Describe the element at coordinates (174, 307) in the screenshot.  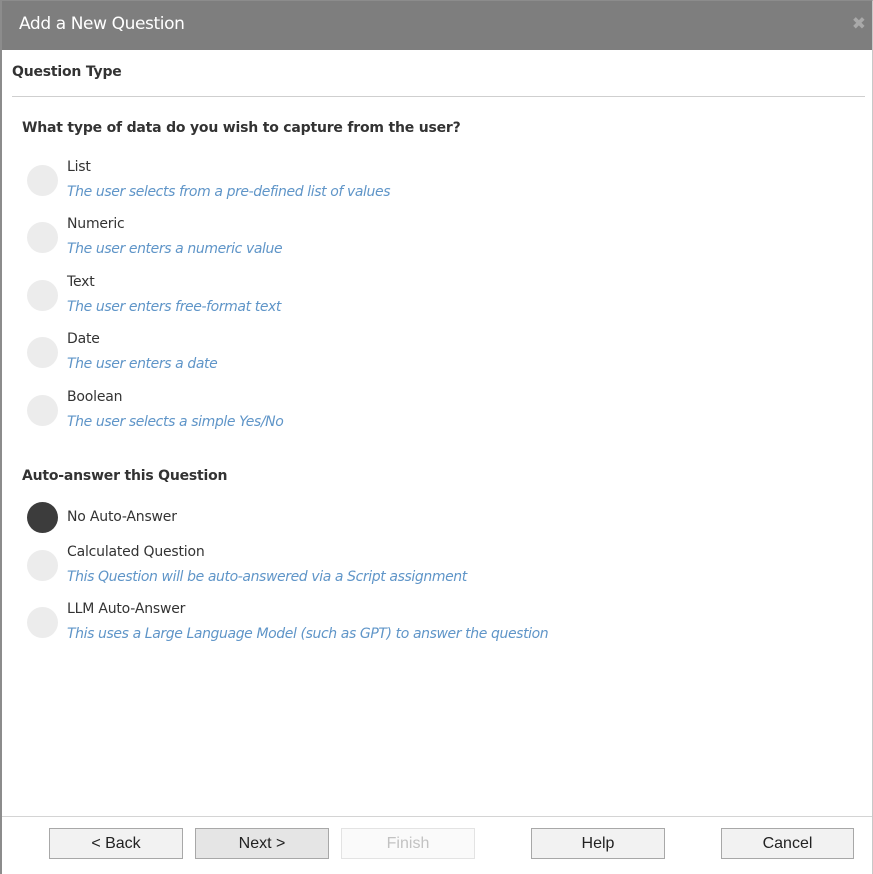
I see `option-description-text: The user enters free-format text` at that location.